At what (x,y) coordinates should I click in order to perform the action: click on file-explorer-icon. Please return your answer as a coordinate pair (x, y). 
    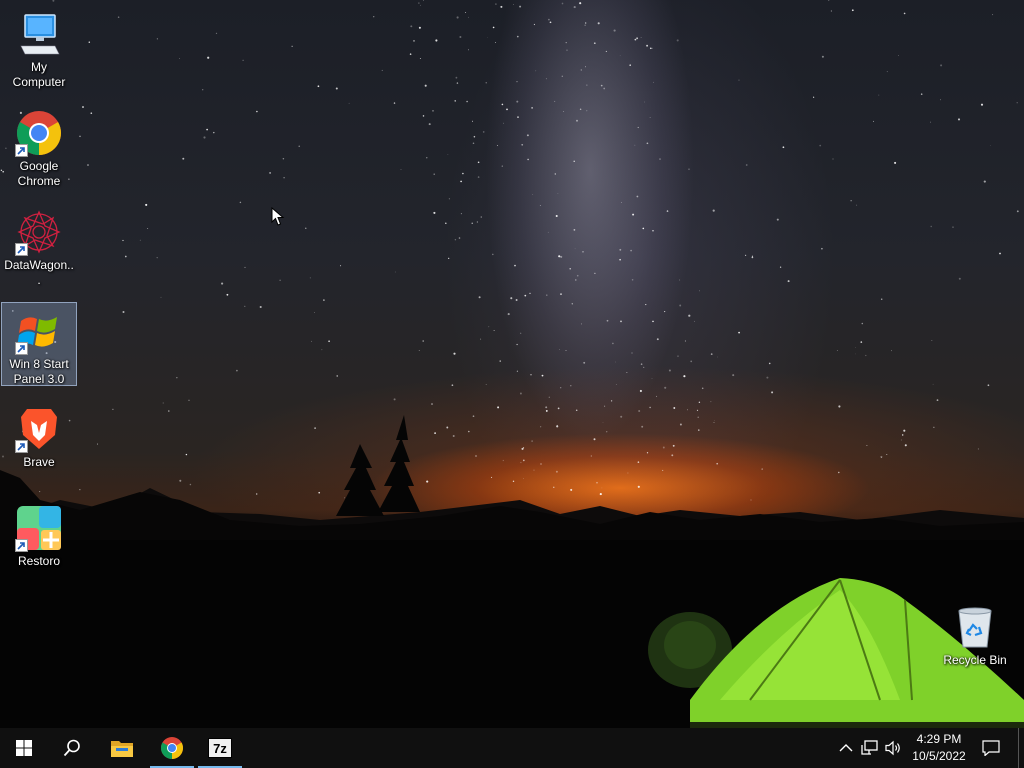
    Looking at the image, I should click on (122, 749).